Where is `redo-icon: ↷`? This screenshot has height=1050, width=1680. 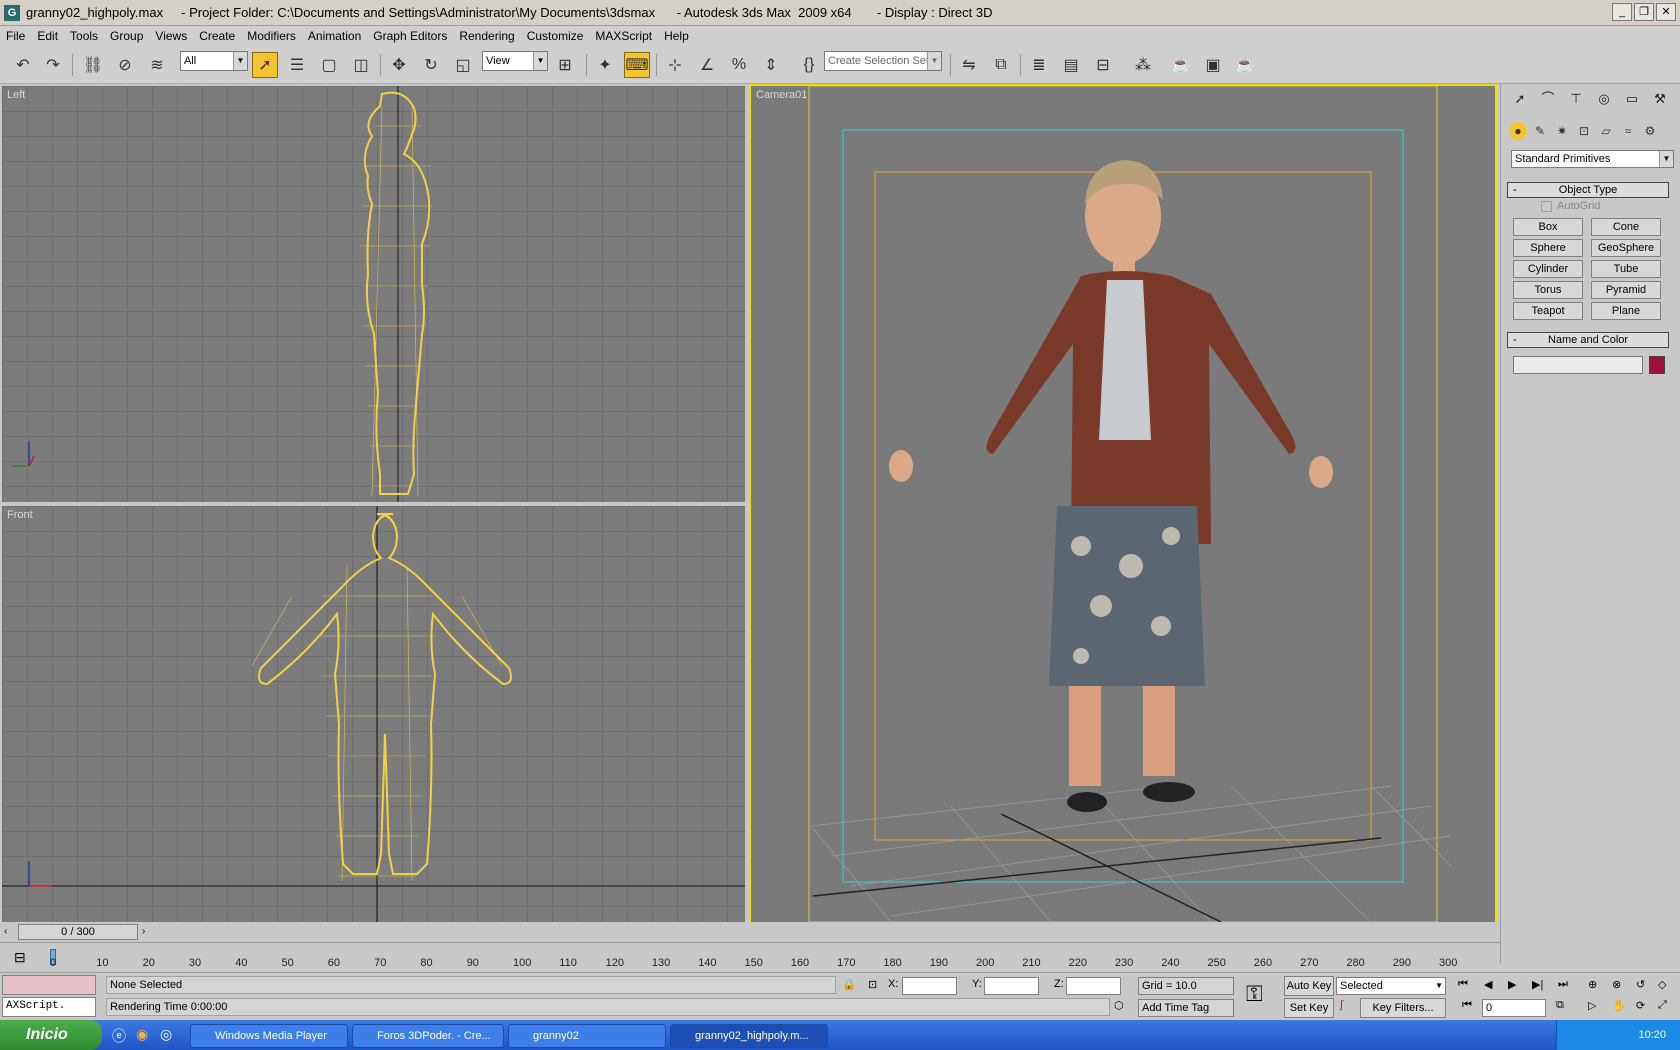
redo-icon: ↷ is located at coordinates (53, 65).